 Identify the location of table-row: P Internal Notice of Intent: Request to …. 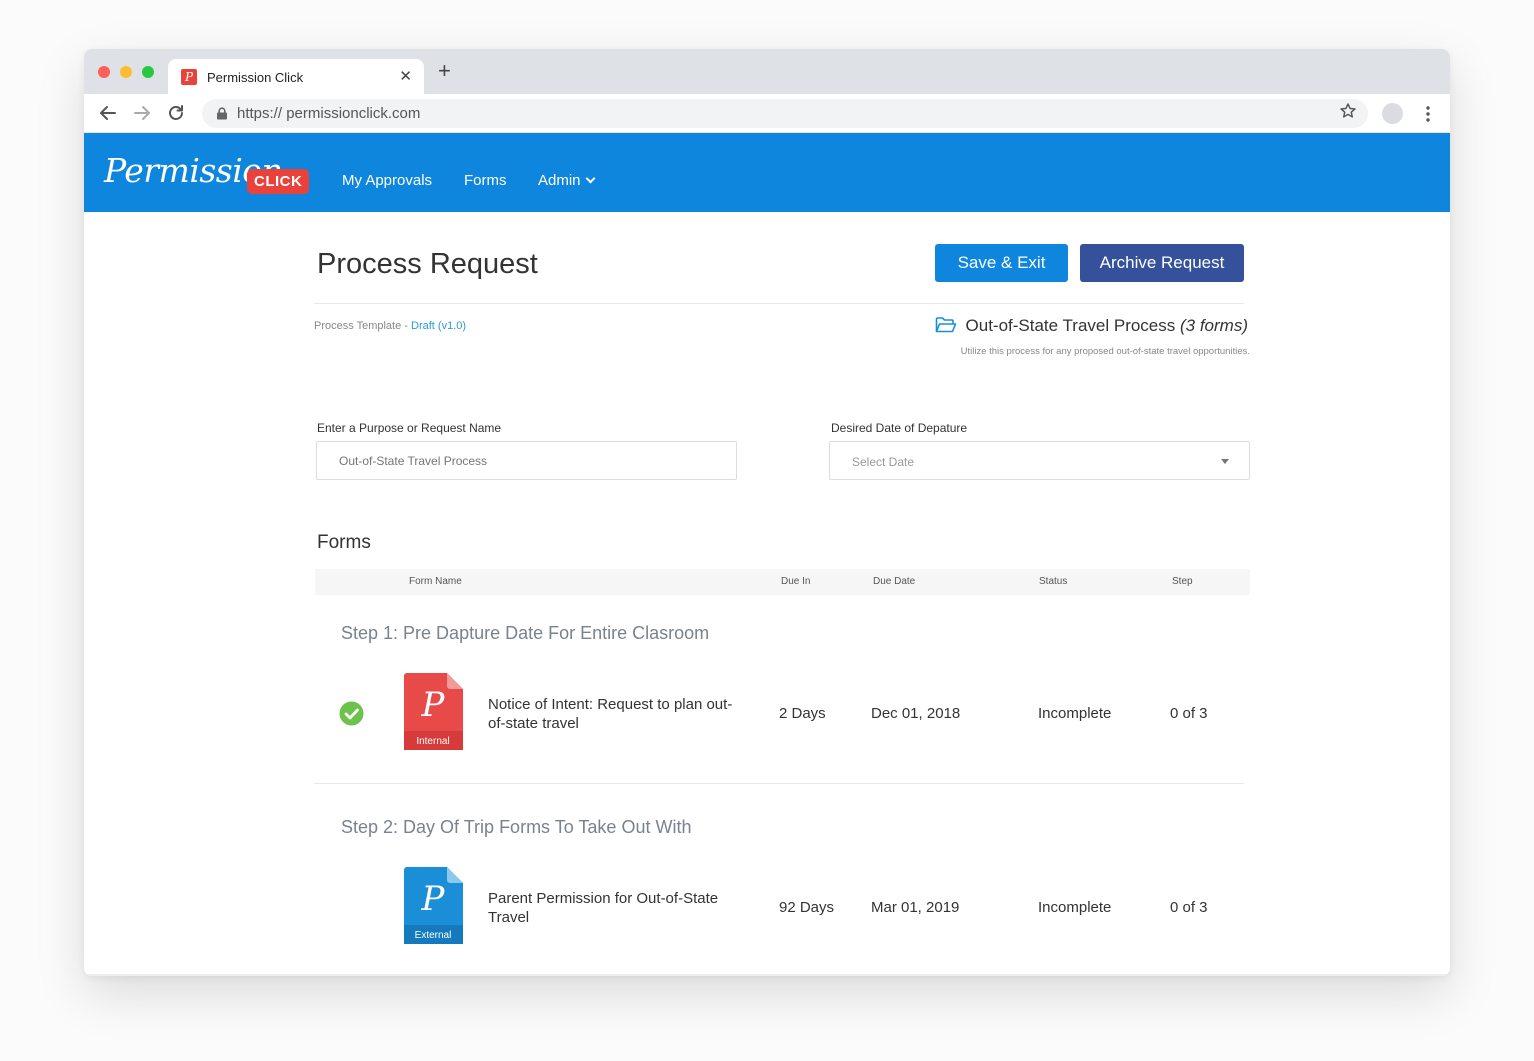
(782, 713).